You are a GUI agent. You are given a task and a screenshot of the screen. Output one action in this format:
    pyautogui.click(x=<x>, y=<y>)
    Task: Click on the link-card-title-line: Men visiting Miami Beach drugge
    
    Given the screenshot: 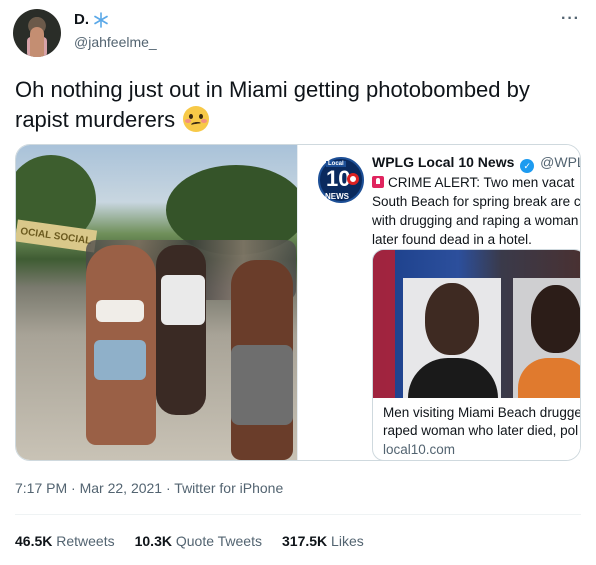 What is the action you would take?
    pyautogui.click(x=482, y=412)
    